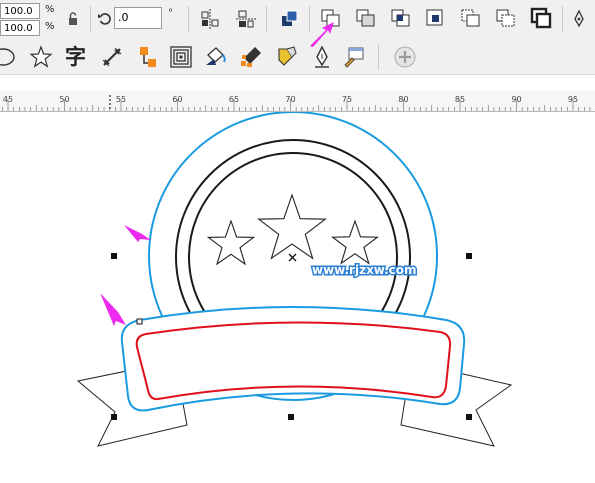  I want to click on intersect-icon, so click(401, 18).